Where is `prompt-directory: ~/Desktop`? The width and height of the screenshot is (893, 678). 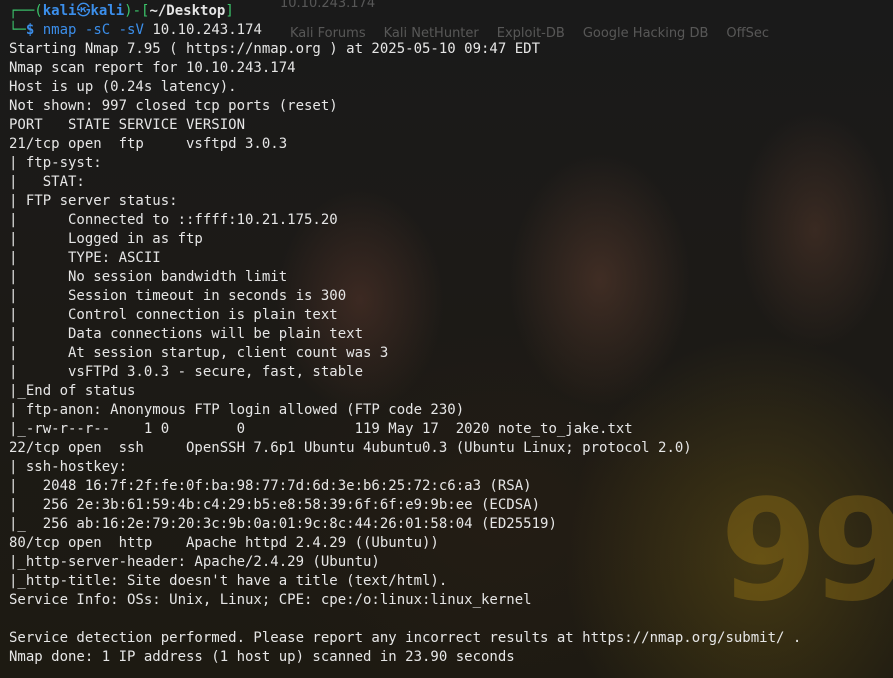
prompt-directory: ~/Desktop is located at coordinates (187, 11).